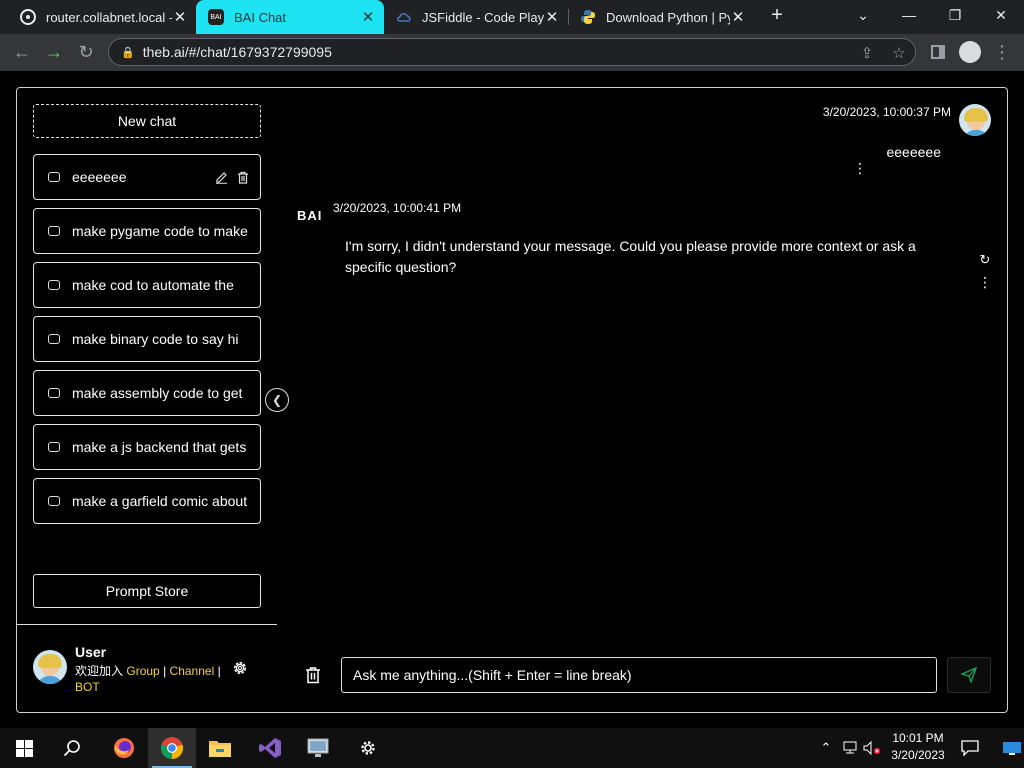  Describe the element at coordinates (147, 121) in the screenshot. I see `new-chat-button: New chat` at that location.